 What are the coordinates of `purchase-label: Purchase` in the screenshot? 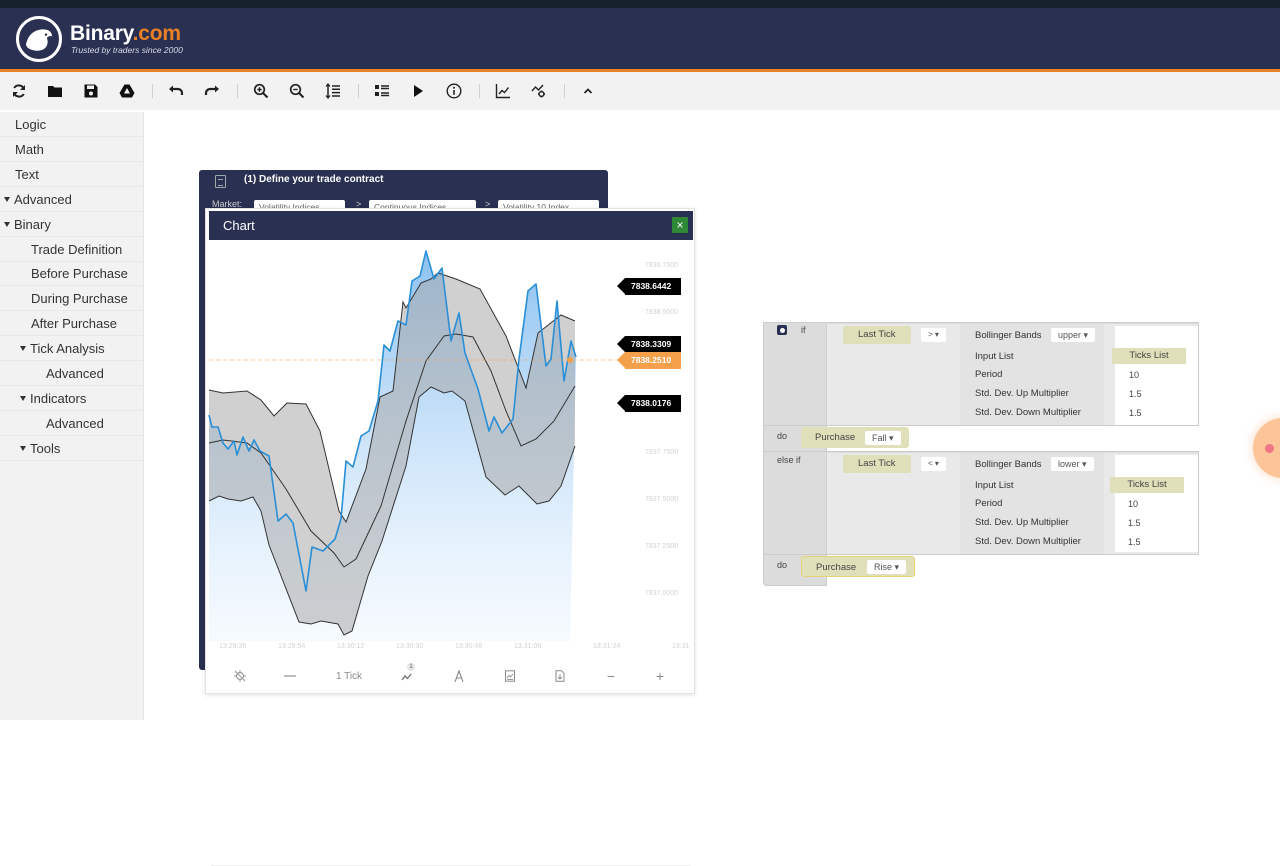 It's located at (835, 437).